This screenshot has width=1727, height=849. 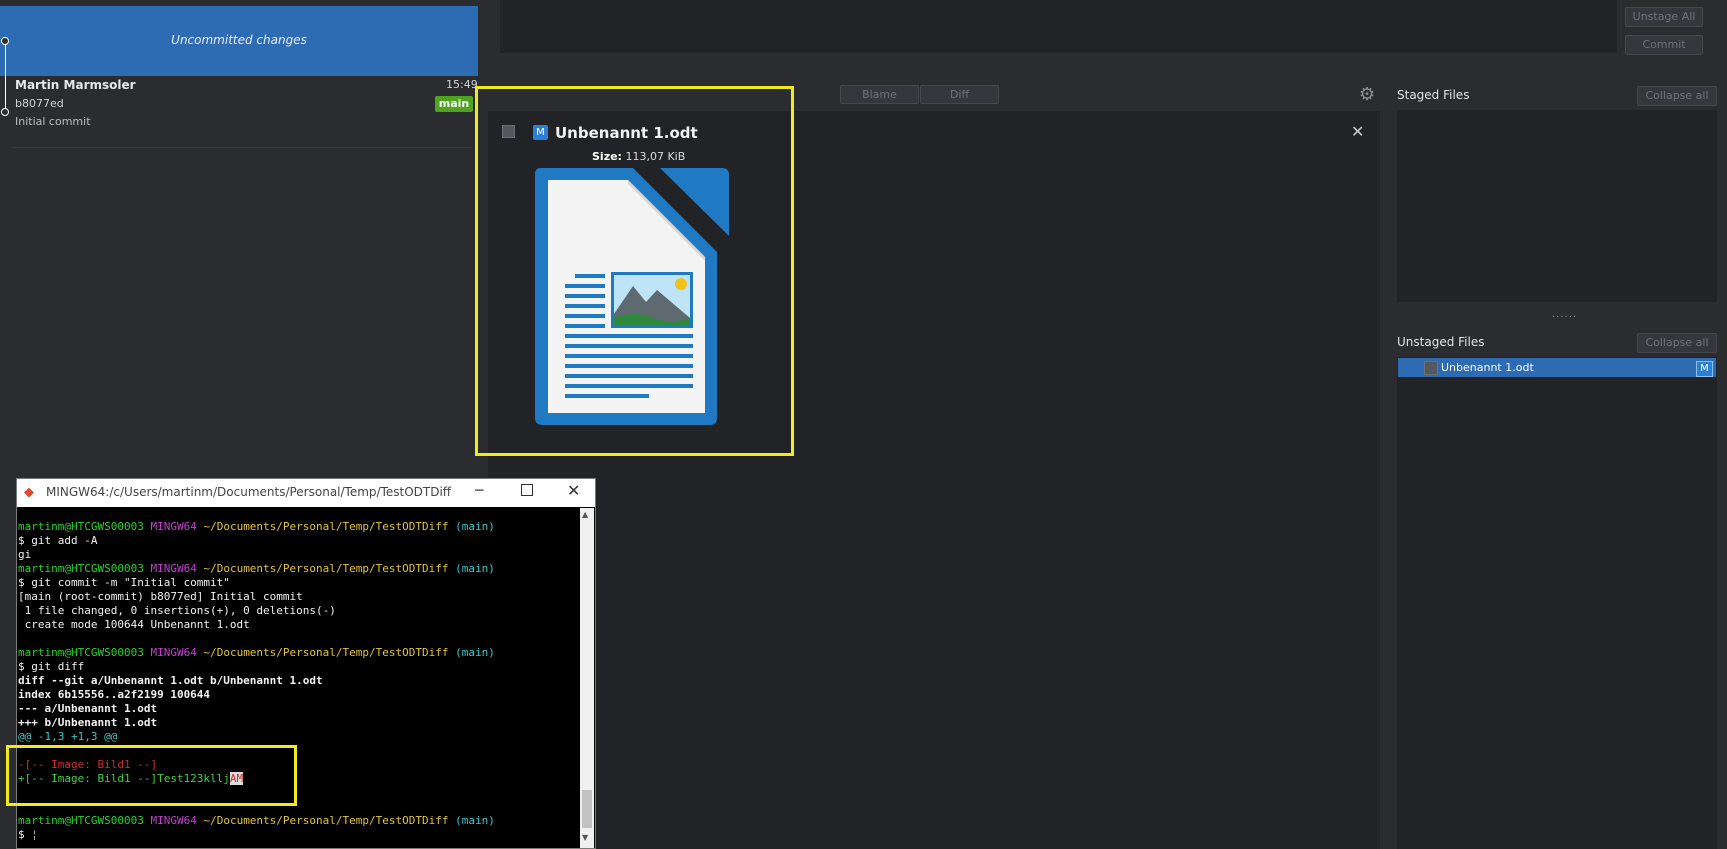 What do you see at coordinates (68, 736) in the screenshot?
I see `terminal-line: @@ -1,3 +1,3 @@` at bounding box center [68, 736].